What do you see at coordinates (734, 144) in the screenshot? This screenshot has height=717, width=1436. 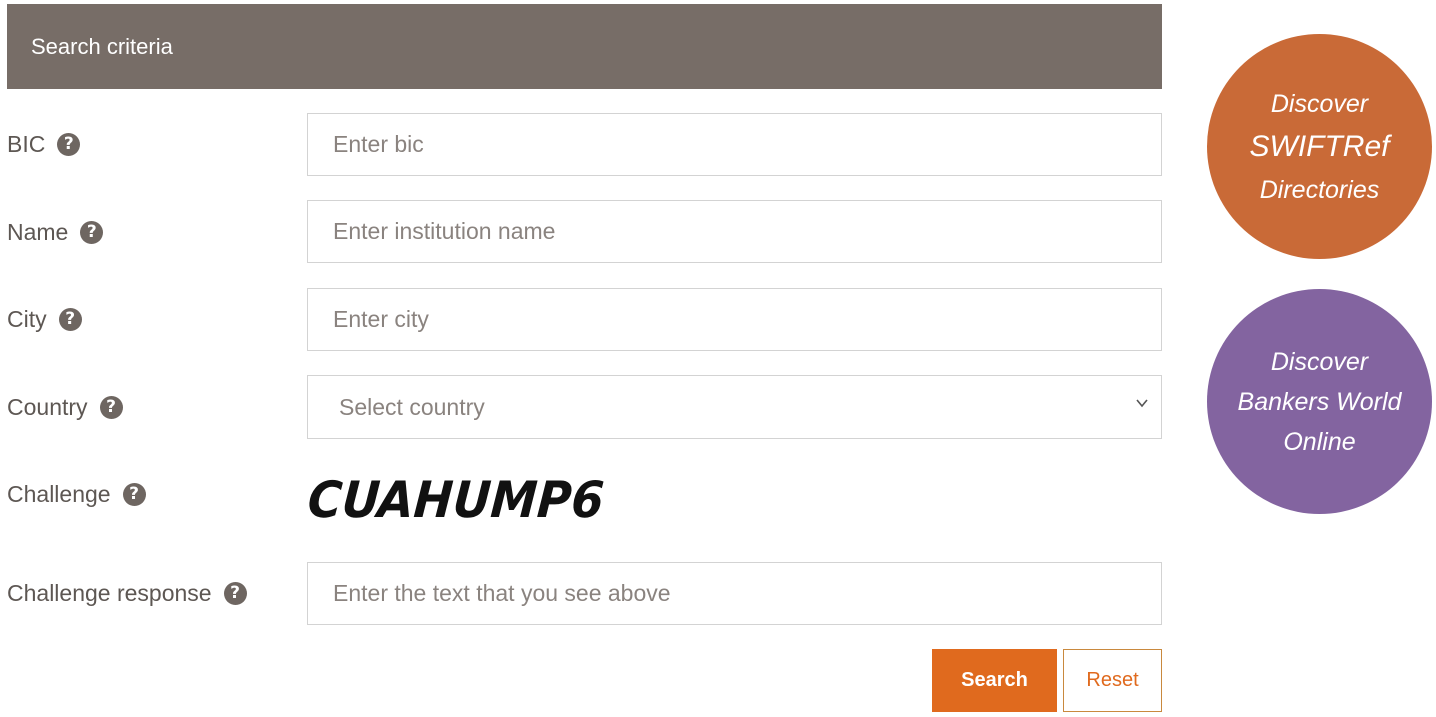 I see `bic-input` at bounding box center [734, 144].